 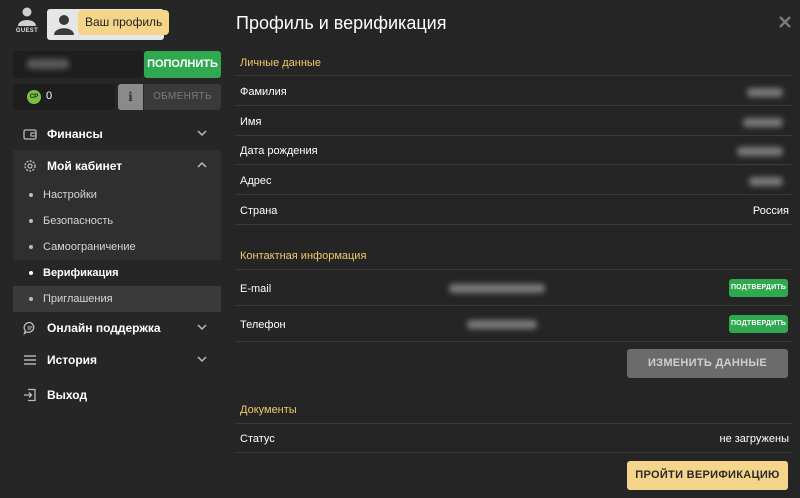 What do you see at coordinates (130, 97) in the screenshot?
I see `info-button: i` at bounding box center [130, 97].